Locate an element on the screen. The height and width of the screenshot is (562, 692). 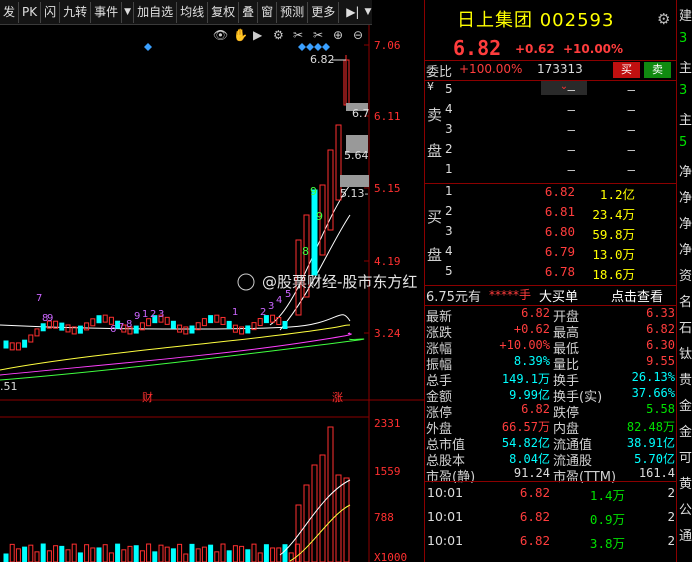
price-marker: 5.64 is located at coordinates (356, 155).